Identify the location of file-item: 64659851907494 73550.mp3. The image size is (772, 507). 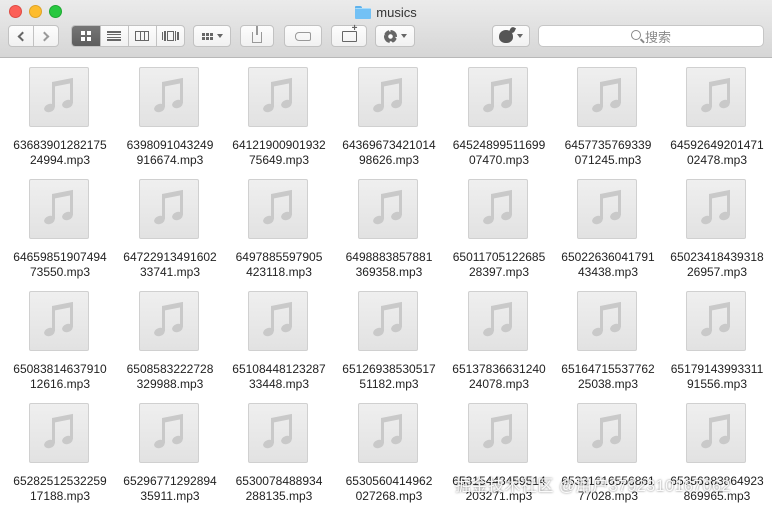
(62, 230).